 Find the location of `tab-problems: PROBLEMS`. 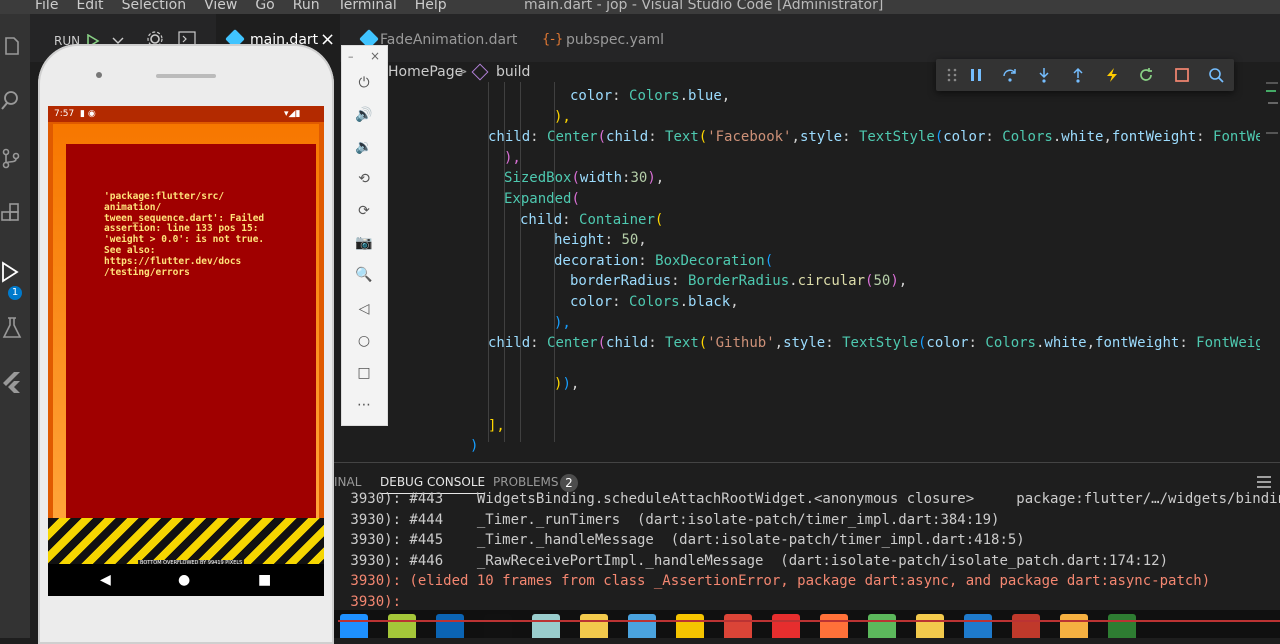

tab-problems: PROBLEMS is located at coordinates (526, 482).